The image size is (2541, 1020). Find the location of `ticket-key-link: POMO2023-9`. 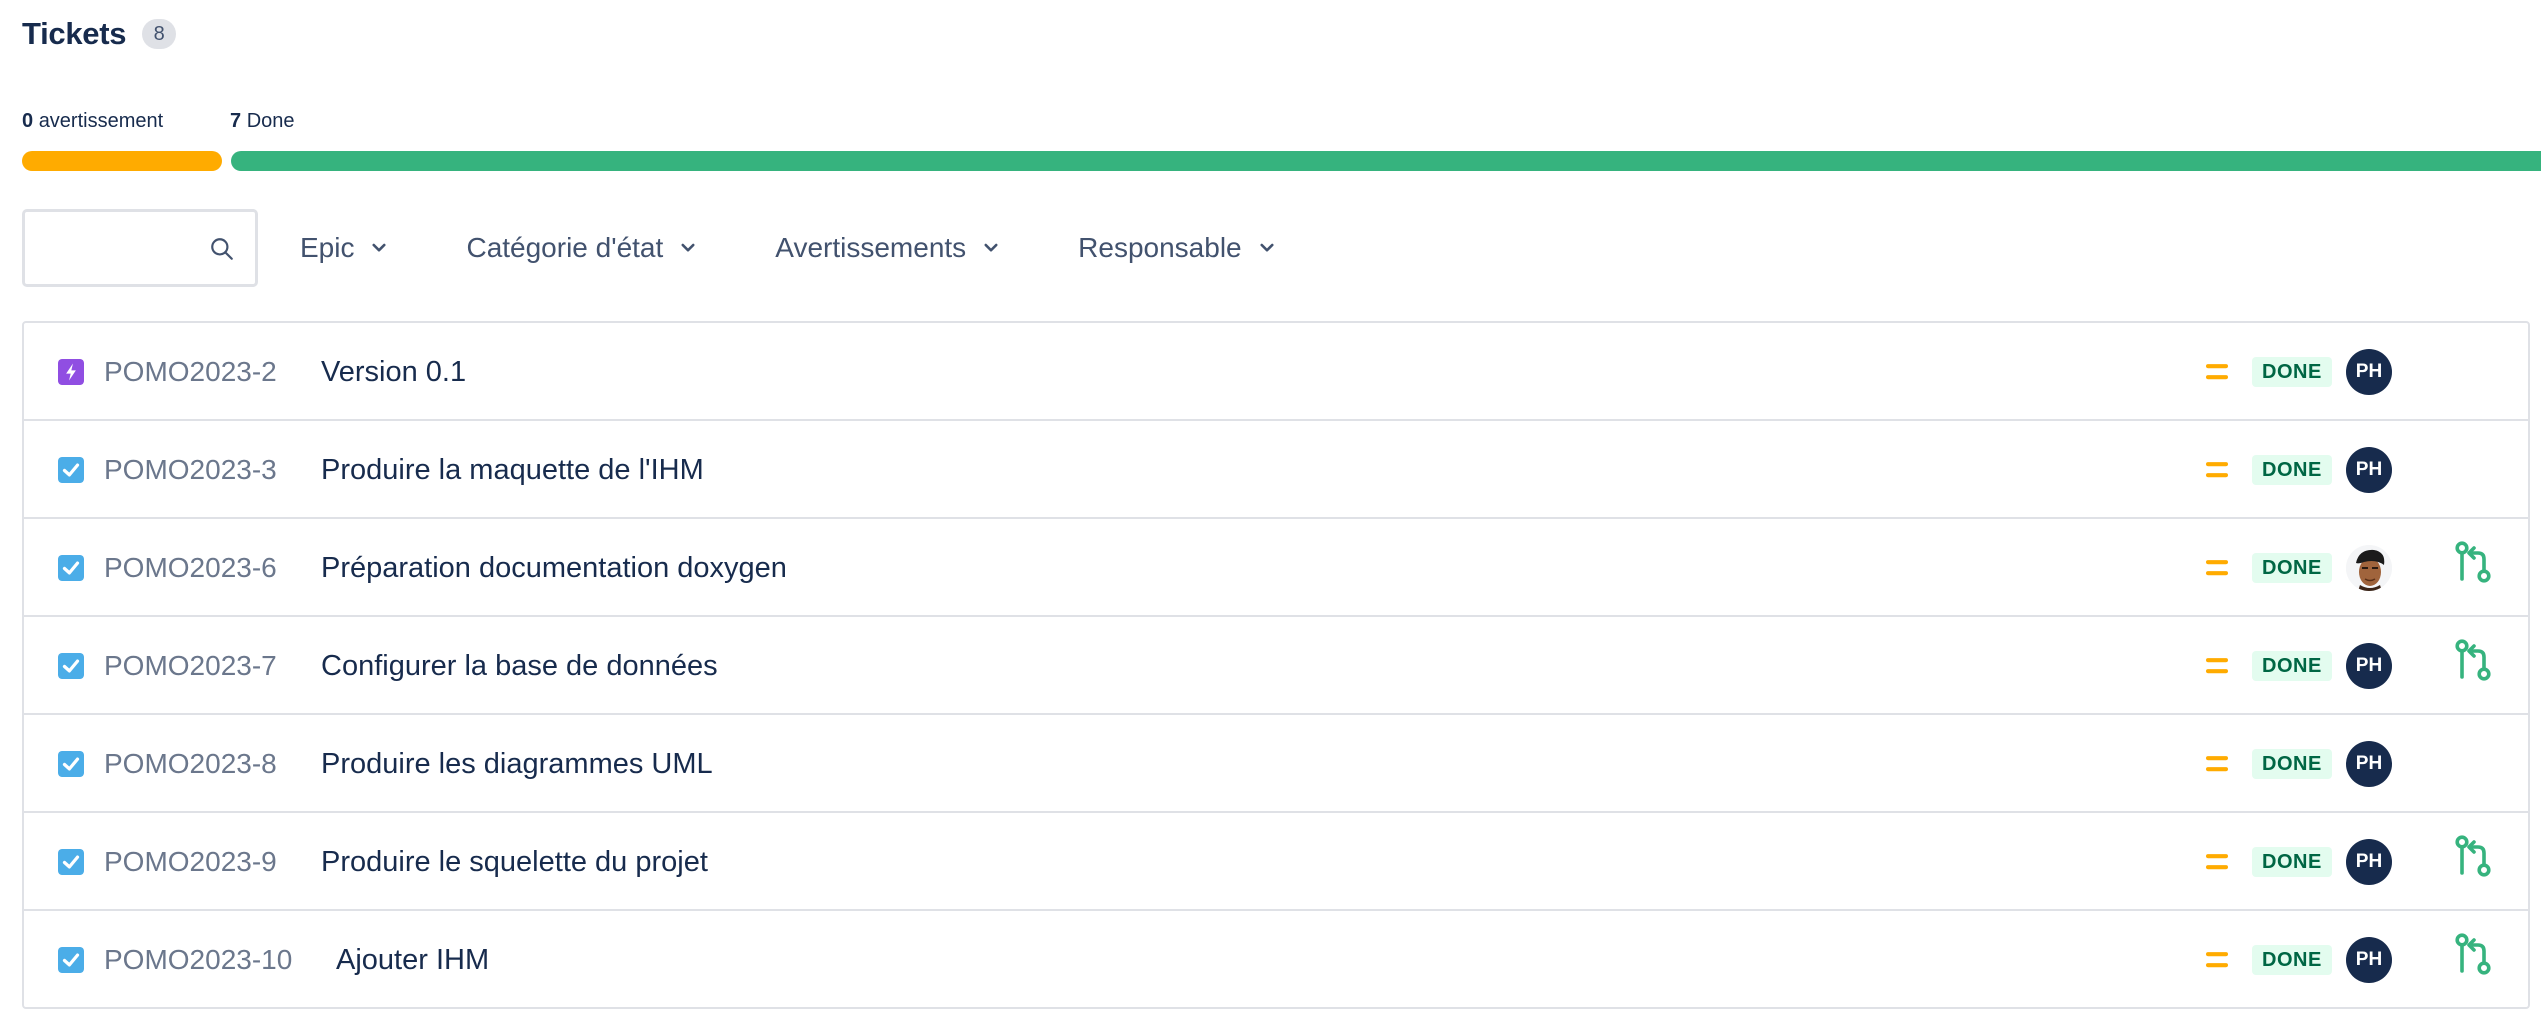

ticket-key-link: POMO2023-9 is located at coordinates (190, 862).